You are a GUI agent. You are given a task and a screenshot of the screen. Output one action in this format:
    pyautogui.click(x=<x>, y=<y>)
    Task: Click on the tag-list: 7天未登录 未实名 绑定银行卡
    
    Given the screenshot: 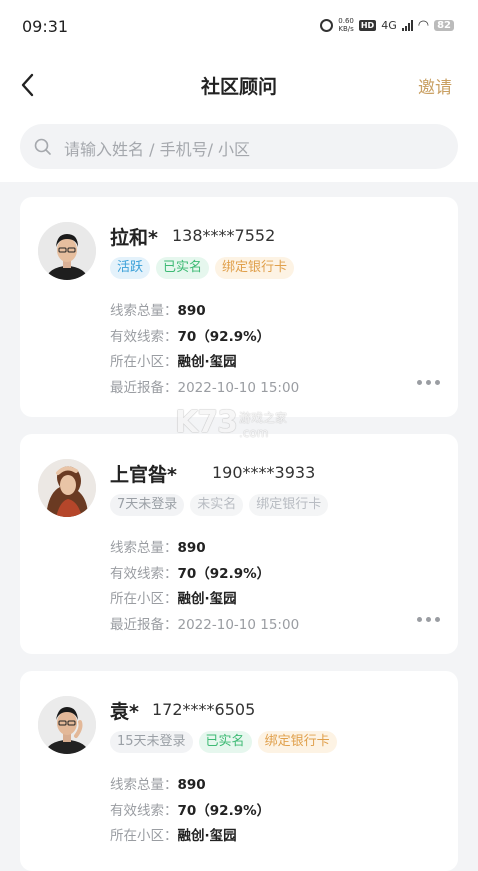 What is the action you would take?
    pyautogui.click(x=219, y=505)
    